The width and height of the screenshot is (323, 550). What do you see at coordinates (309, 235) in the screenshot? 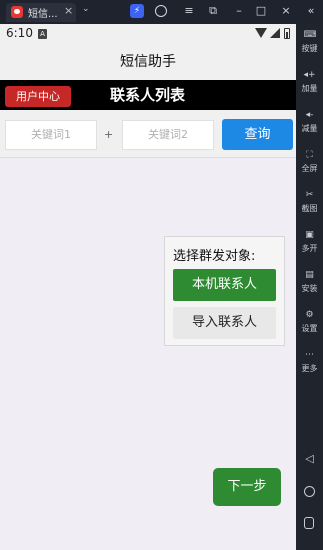
I see `multi-instance-icon: ▣` at bounding box center [309, 235].